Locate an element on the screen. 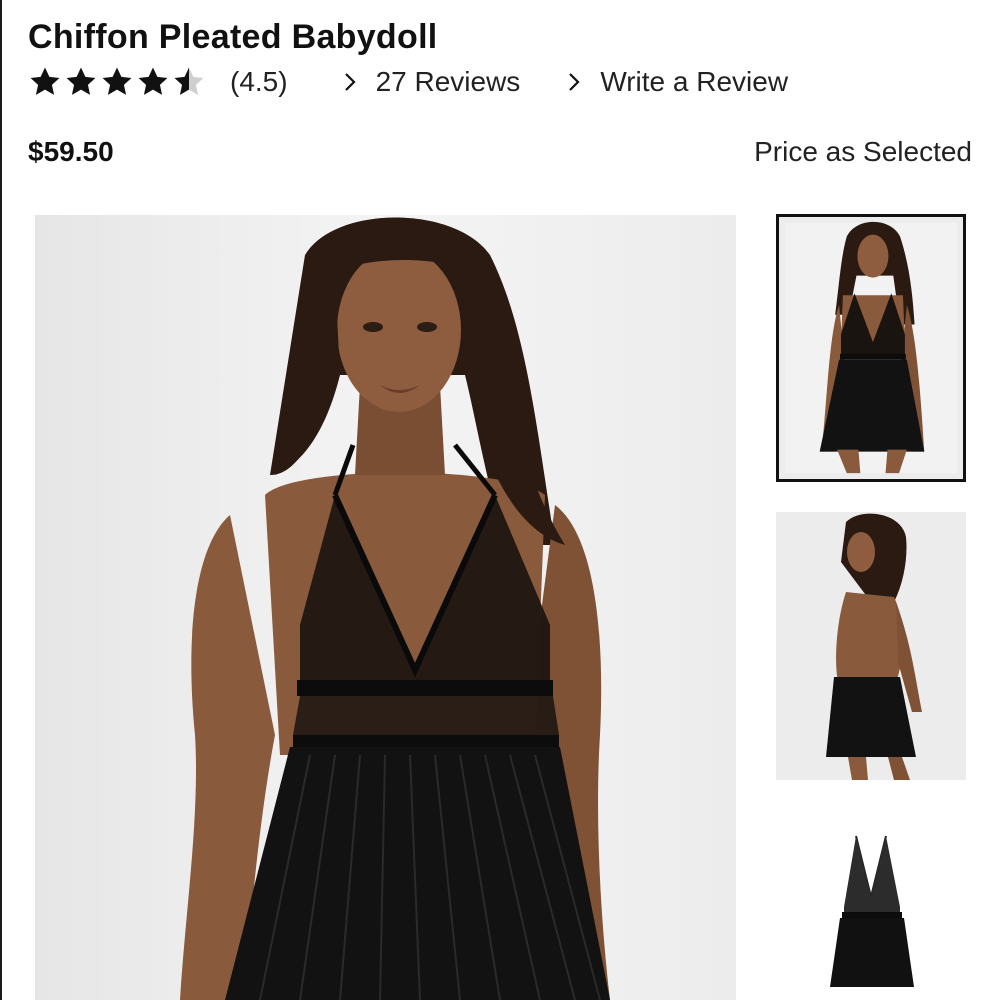 The width and height of the screenshot is (1000, 1000). thumbnail-front-illustration is located at coordinates (871, 348).